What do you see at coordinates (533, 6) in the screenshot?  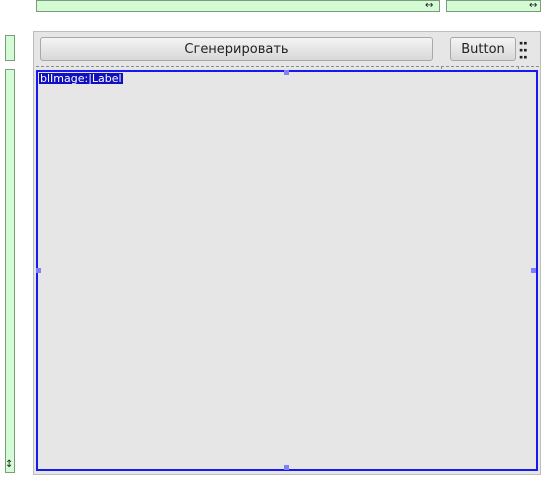 I see `horizontal-resize-icon-2: ↔` at bounding box center [533, 6].